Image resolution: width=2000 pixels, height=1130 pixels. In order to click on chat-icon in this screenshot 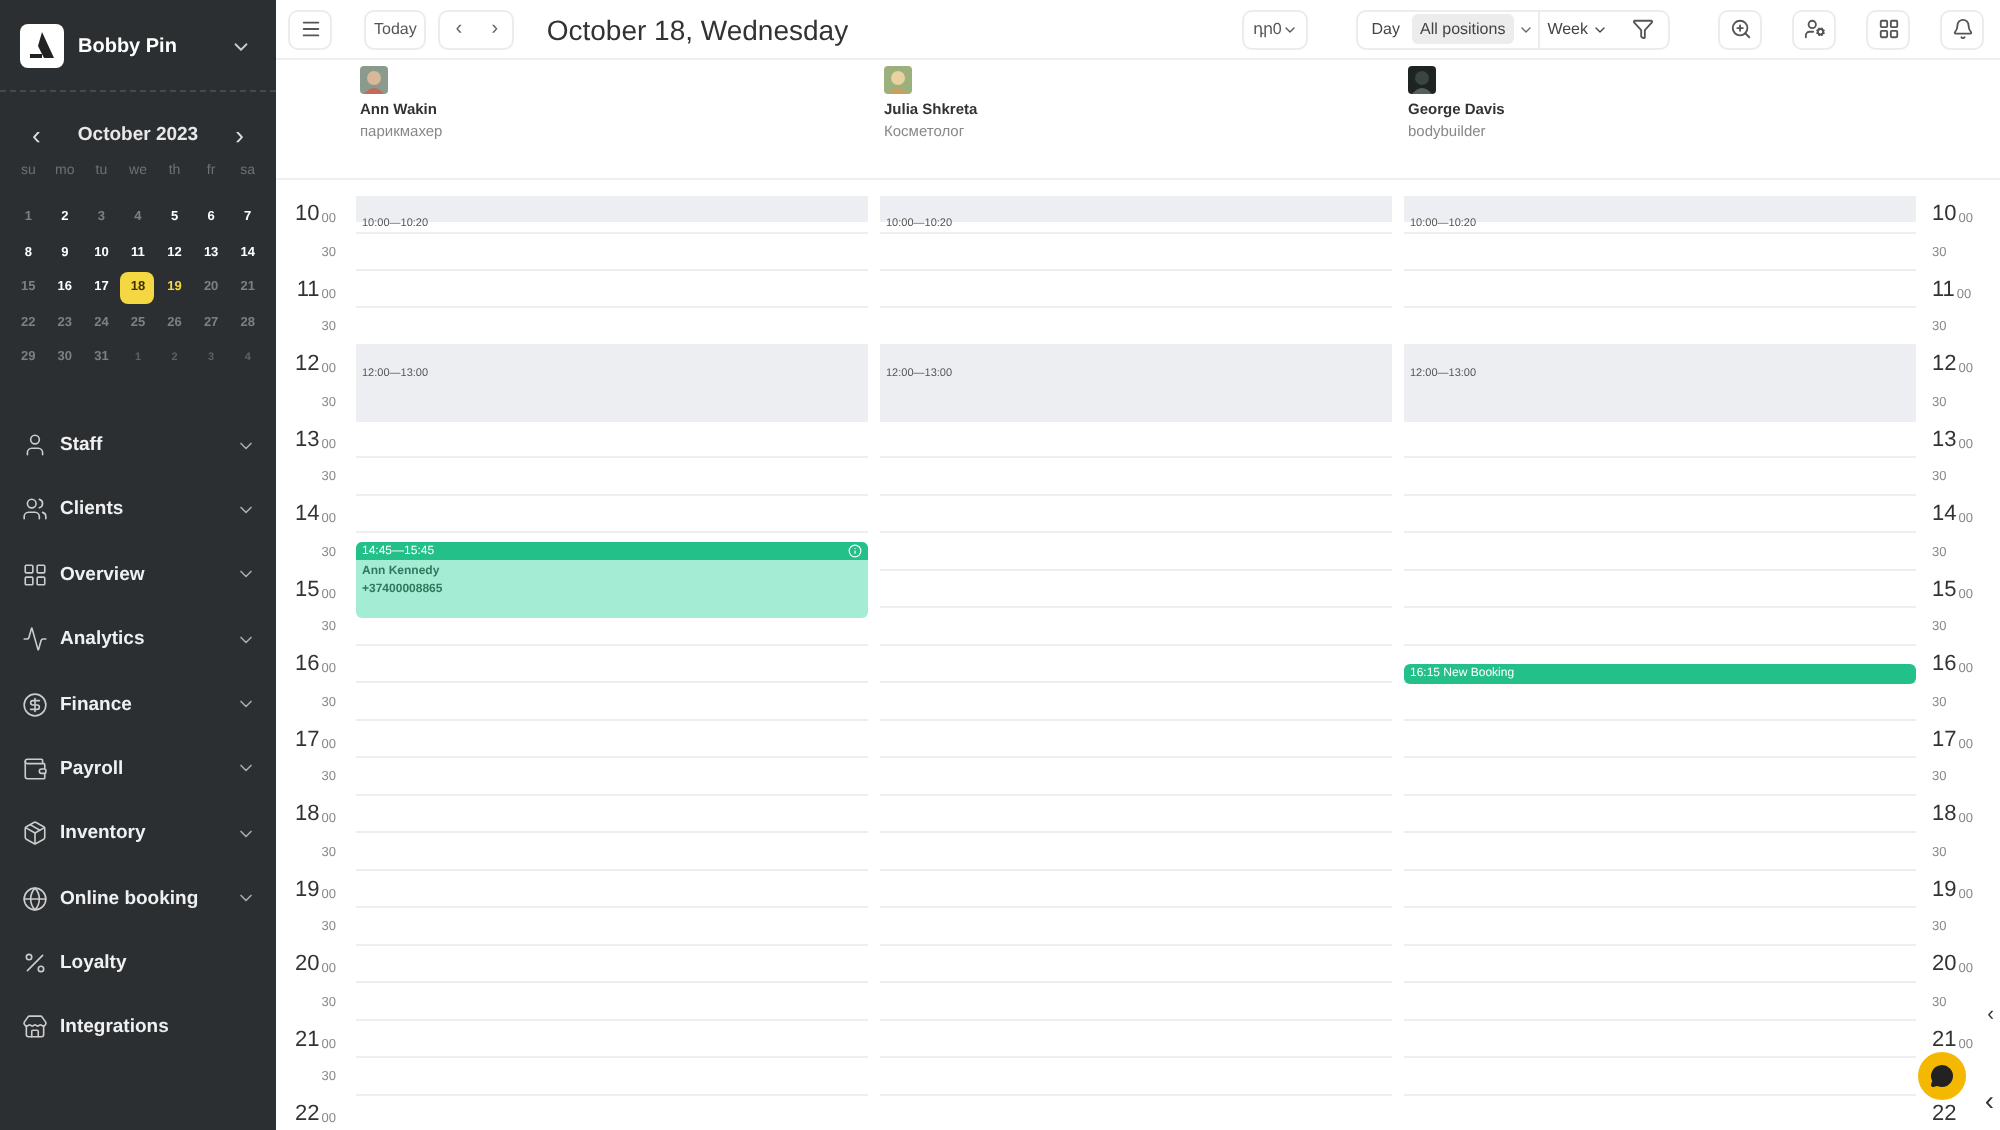, I will do `click(1942, 1076)`.